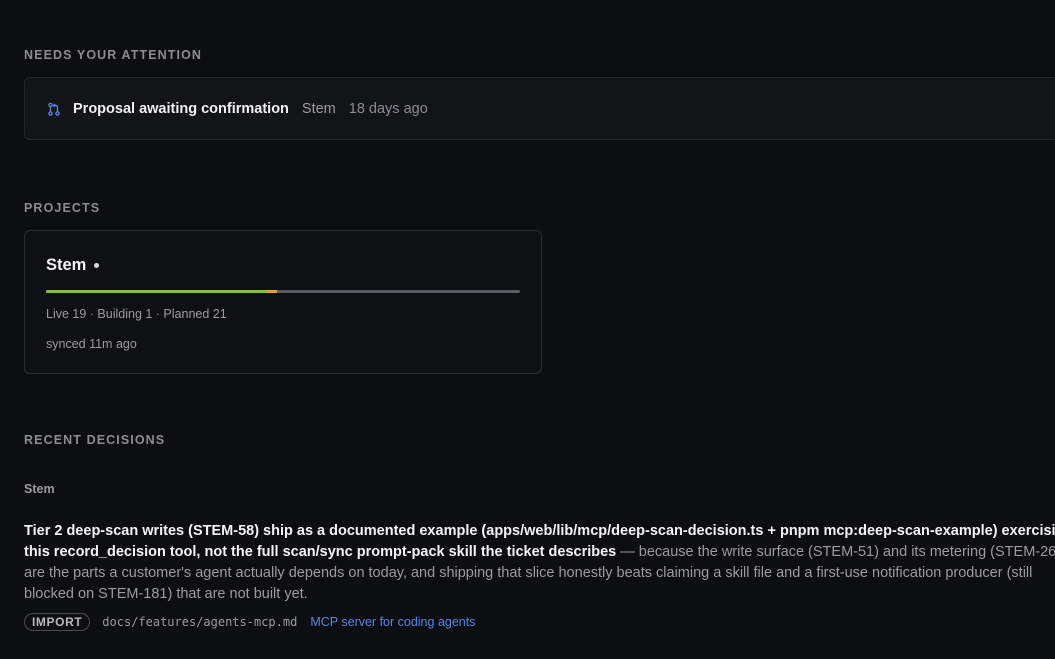 The height and width of the screenshot is (659, 1055). Describe the element at coordinates (54, 109) in the screenshot. I see `pull-request-icon` at that location.